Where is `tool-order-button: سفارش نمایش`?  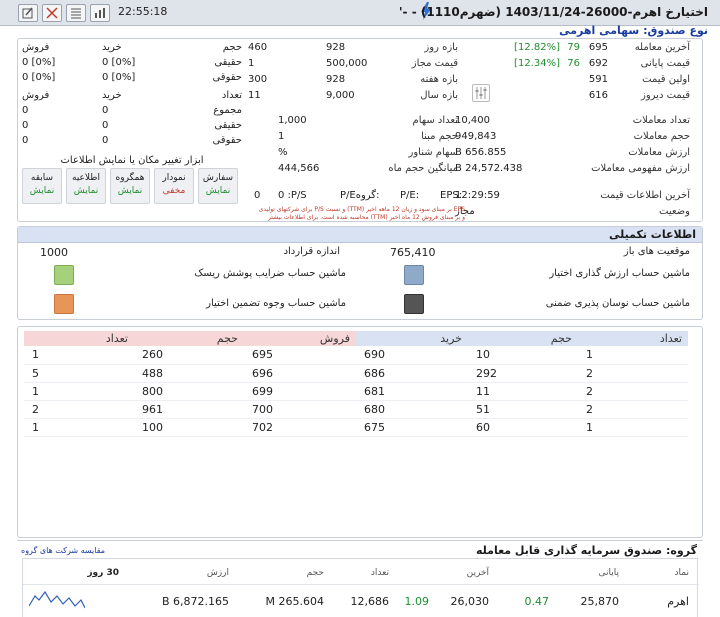 tool-order-button: سفارش نمایش is located at coordinates (218, 186).